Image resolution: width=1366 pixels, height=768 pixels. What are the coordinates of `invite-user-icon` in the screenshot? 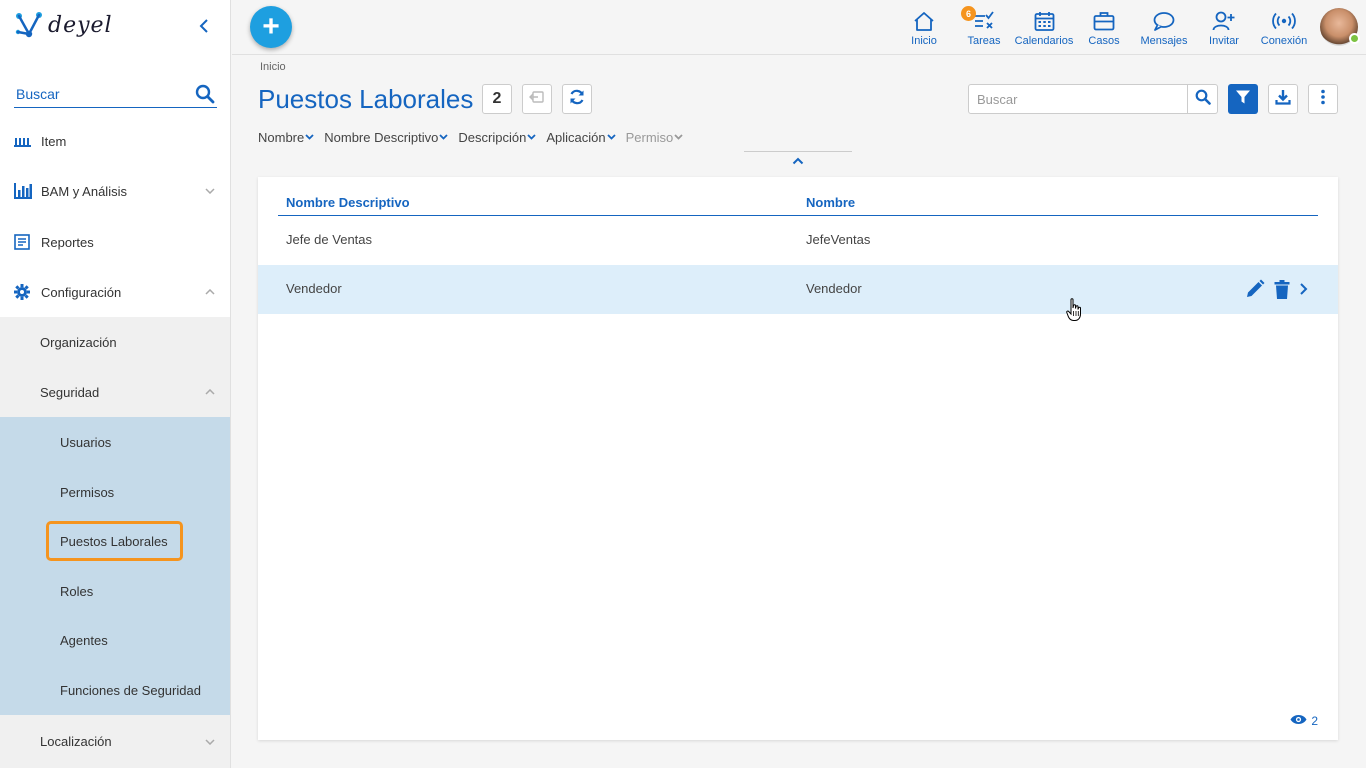 It's located at (1224, 21).